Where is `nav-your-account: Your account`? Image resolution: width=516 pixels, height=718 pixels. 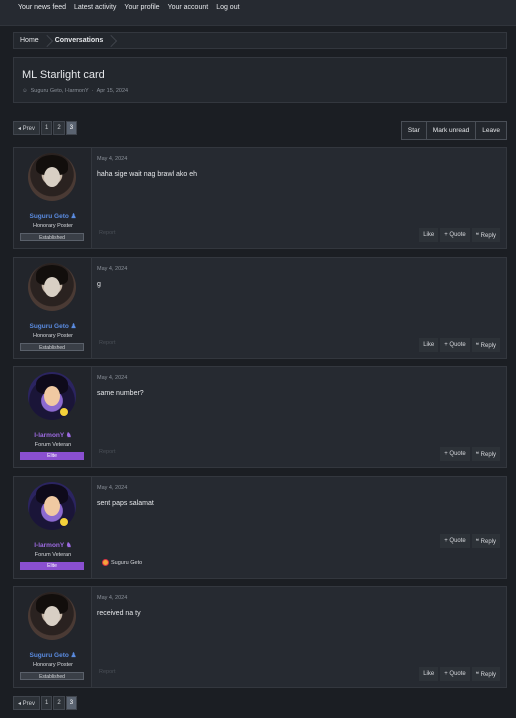 nav-your-account: Your account is located at coordinates (188, 7).